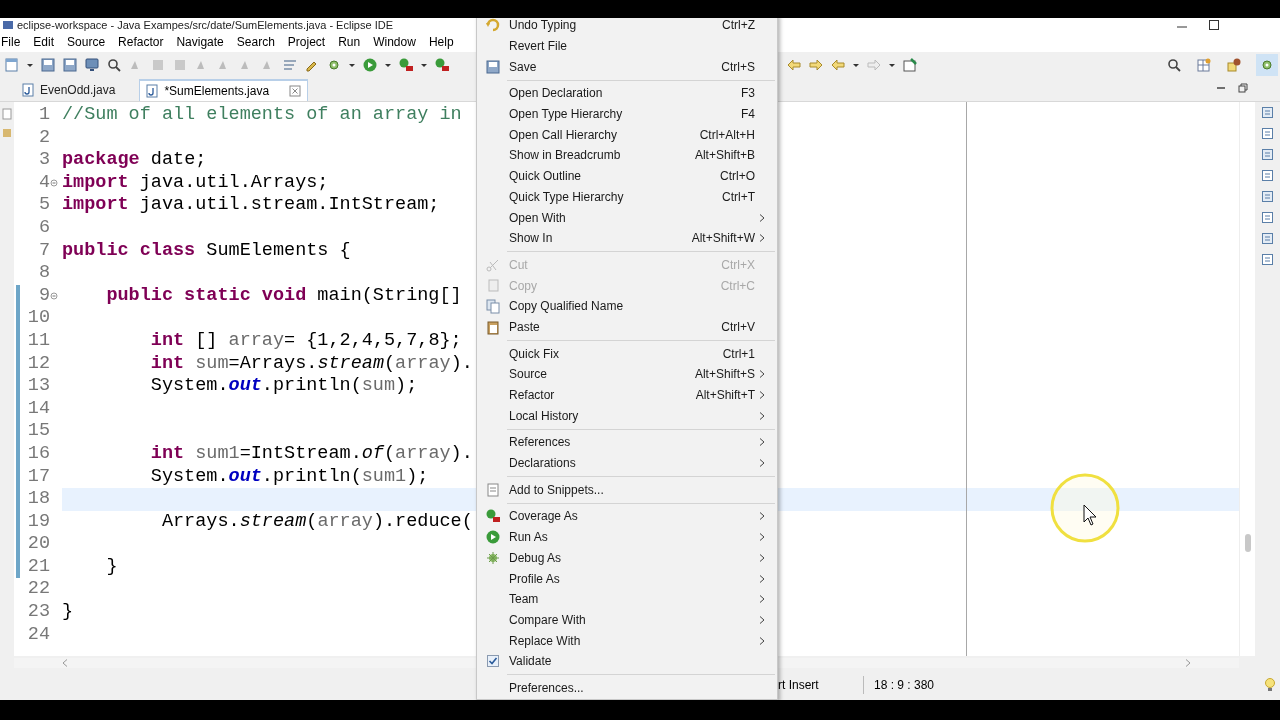  What do you see at coordinates (38, 318) in the screenshot?
I see `line-number: 10` at bounding box center [38, 318].